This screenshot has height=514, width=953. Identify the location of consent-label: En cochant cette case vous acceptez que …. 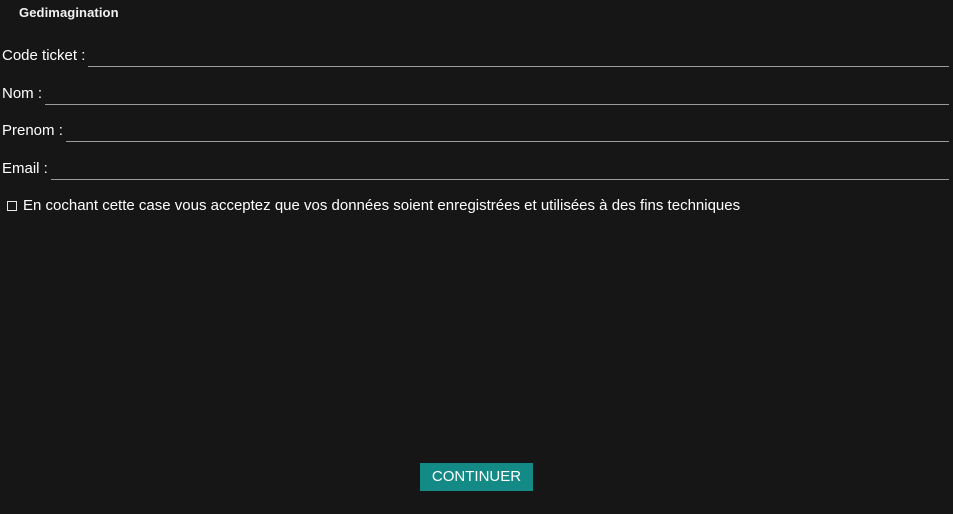
(382, 205).